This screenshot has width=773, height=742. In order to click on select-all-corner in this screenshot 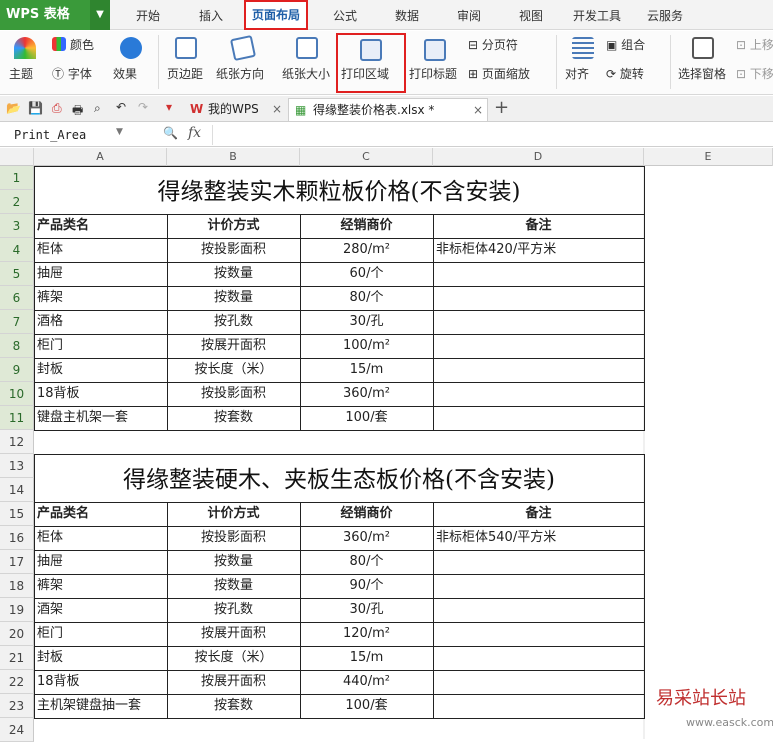, I will do `click(17, 157)`.